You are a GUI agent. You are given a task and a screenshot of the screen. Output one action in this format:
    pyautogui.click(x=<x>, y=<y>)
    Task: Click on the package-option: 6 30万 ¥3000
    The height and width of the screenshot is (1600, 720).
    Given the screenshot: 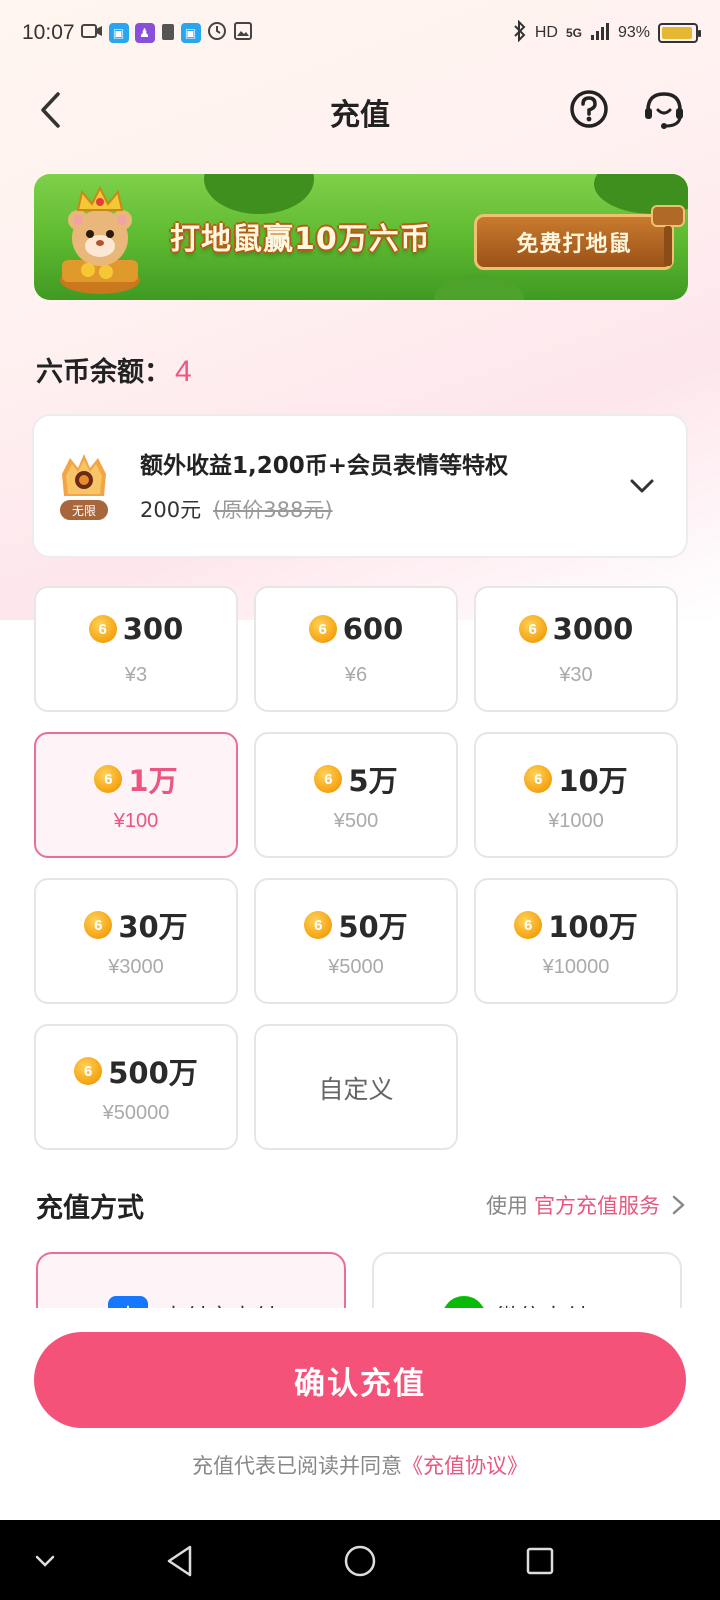 What is the action you would take?
    pyautogui.click(x=136, y=941)
    